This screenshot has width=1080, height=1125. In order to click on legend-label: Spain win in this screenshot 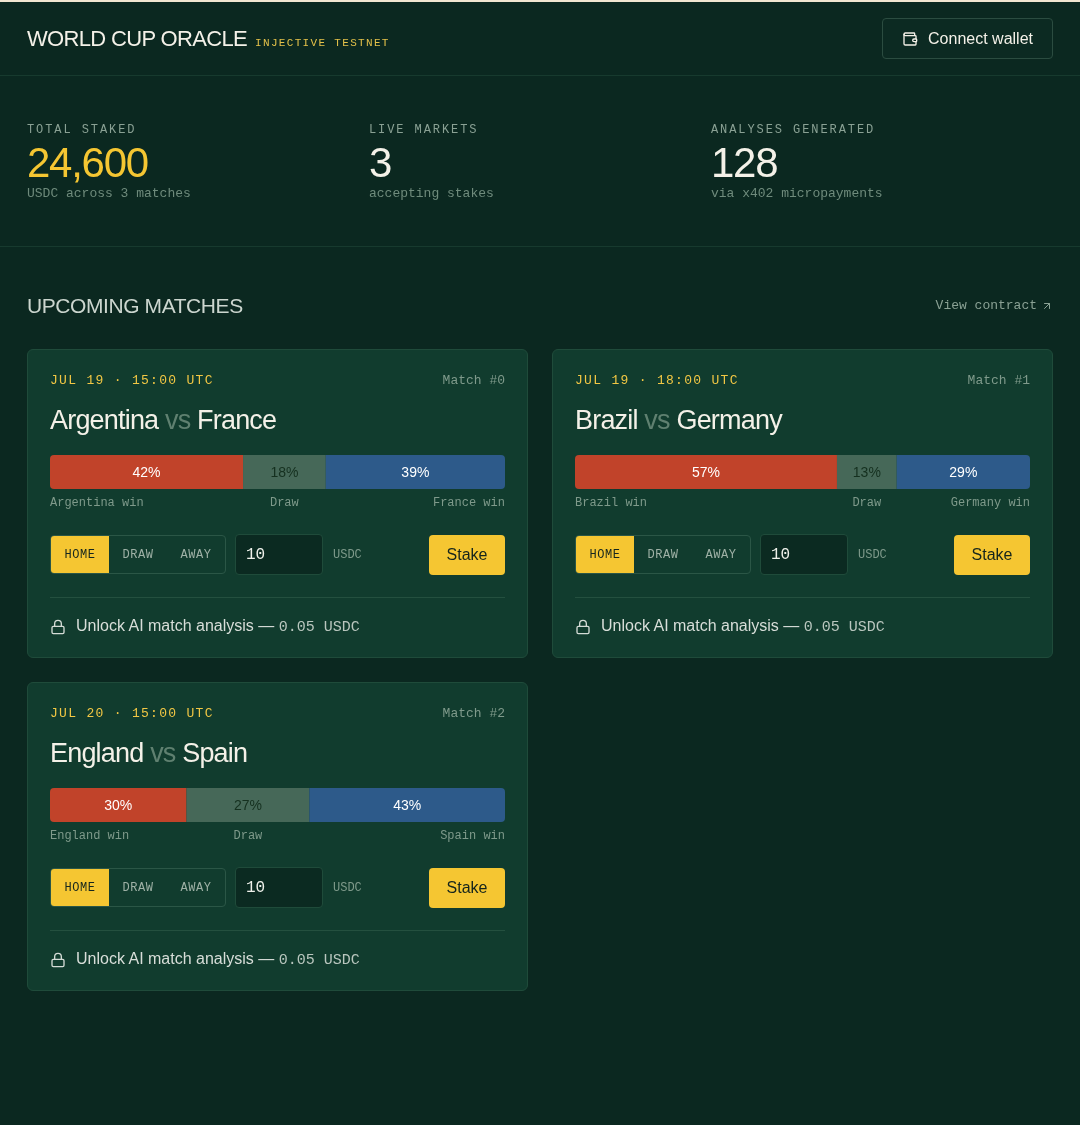, I will do `click(472, 836)`.